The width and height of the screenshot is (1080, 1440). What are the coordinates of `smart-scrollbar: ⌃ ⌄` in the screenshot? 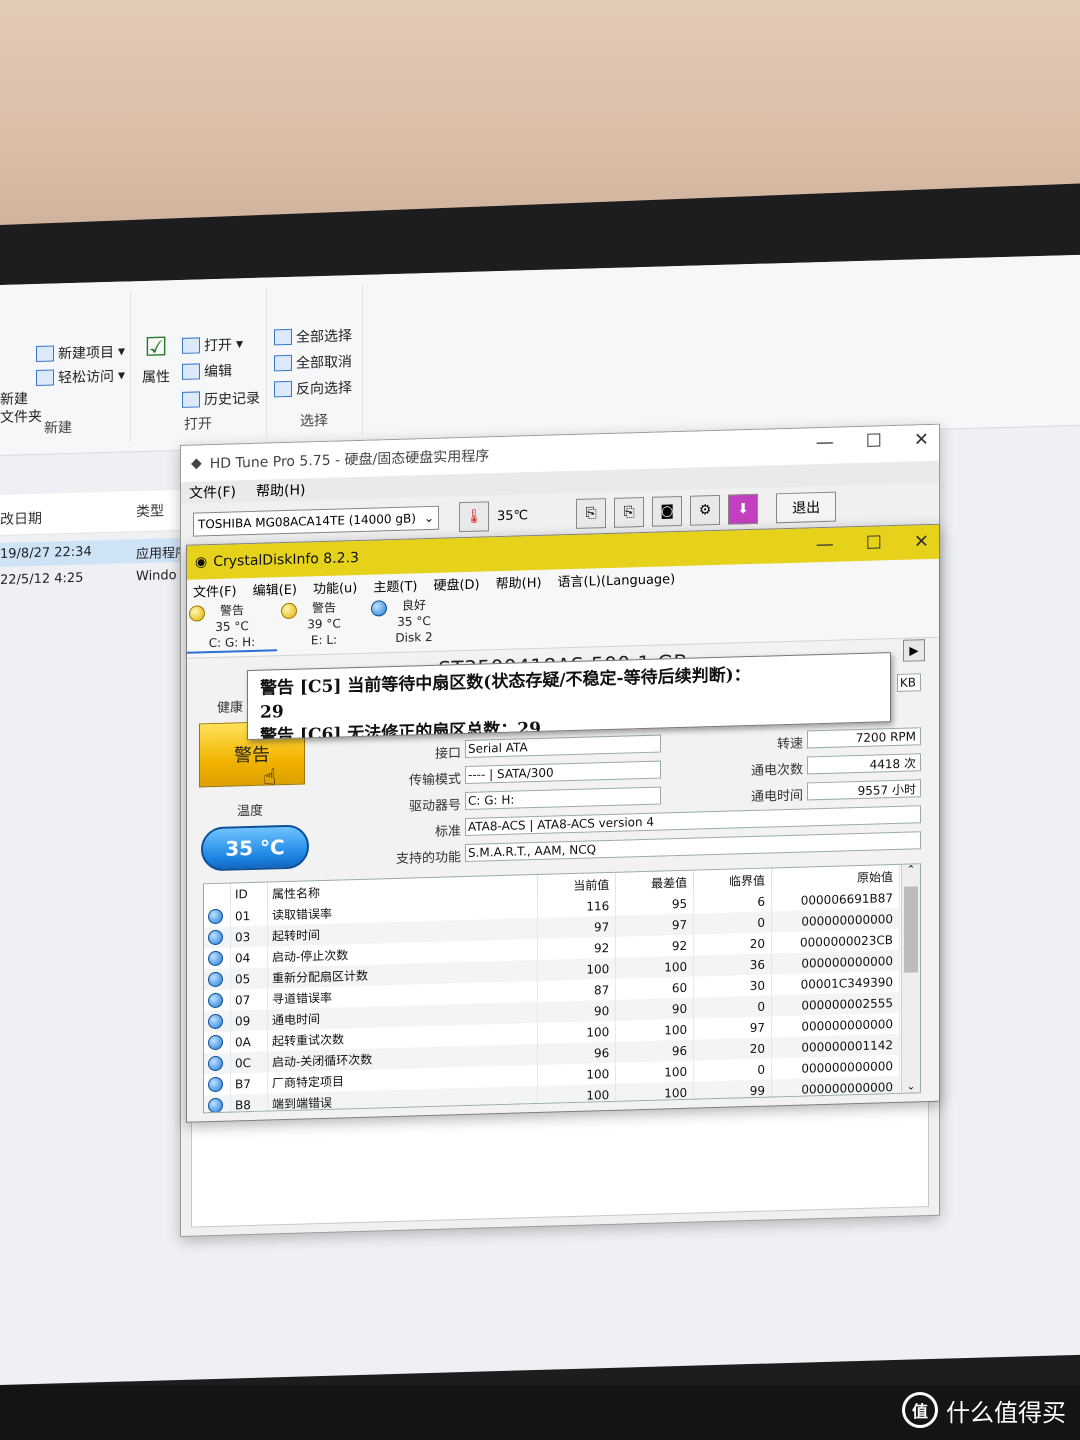 It's located at (910, 978).